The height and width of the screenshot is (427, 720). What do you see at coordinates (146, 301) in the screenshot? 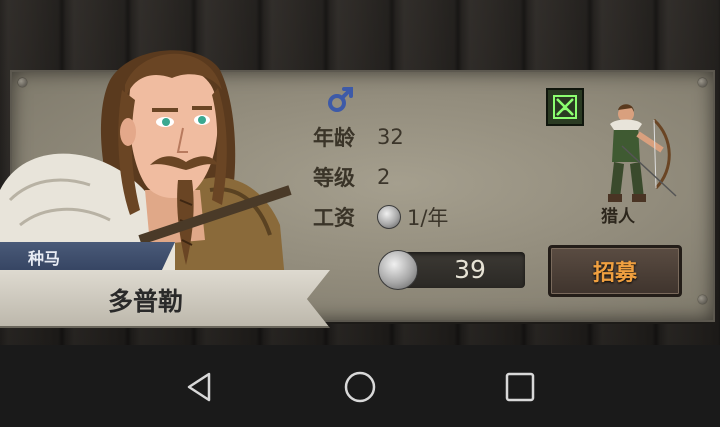
I see `character-name: 多普勒` at bounding box center [146, 301].